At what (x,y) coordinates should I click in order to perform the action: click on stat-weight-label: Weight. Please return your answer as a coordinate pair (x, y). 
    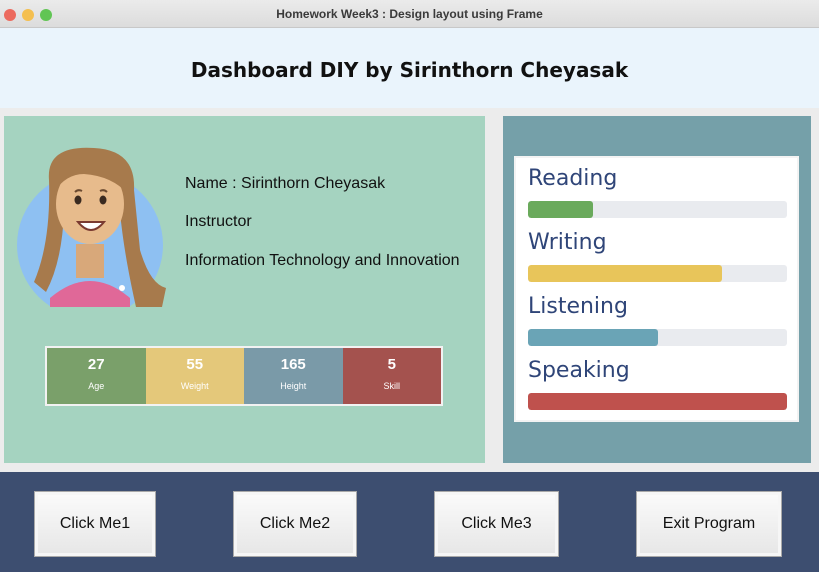
    Looking at the image, I should click on (194, 386).